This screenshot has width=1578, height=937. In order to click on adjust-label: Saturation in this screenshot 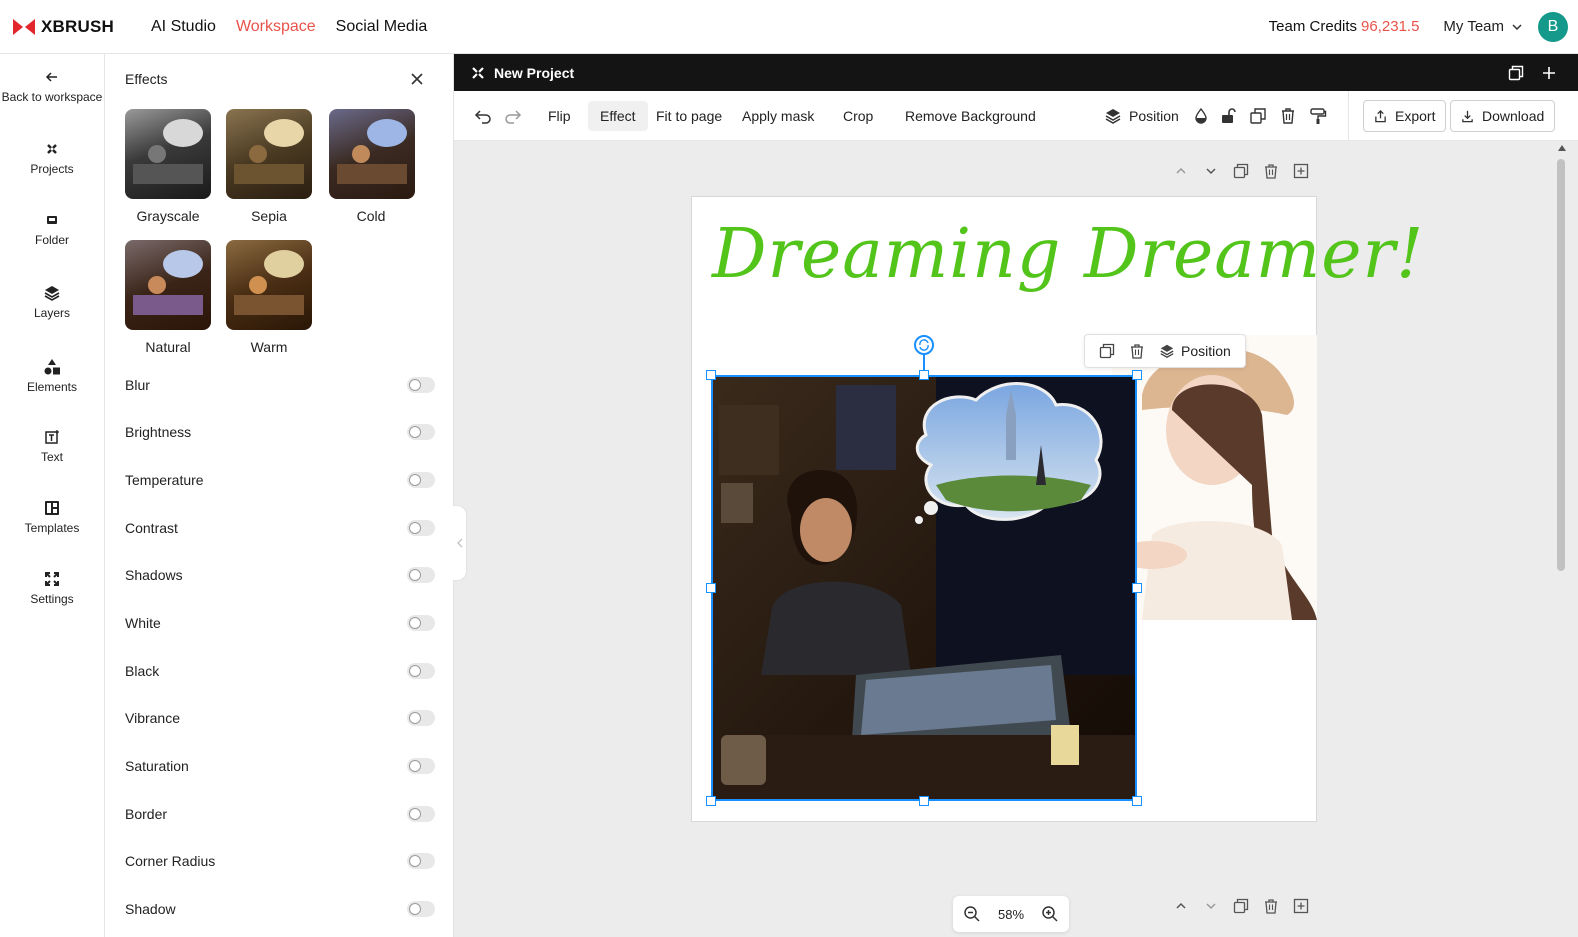, I will do `click(157, 766)`.